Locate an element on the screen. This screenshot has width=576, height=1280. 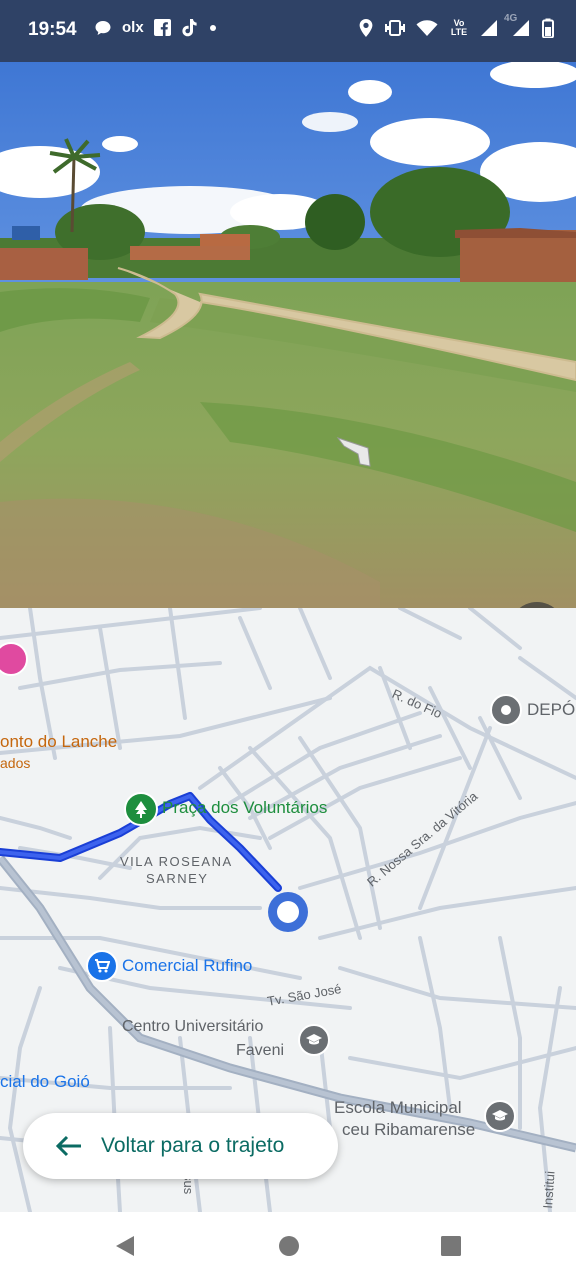
status-bar: 19:54 olx Vo LTE 4G is located at coordinates (288, 31).